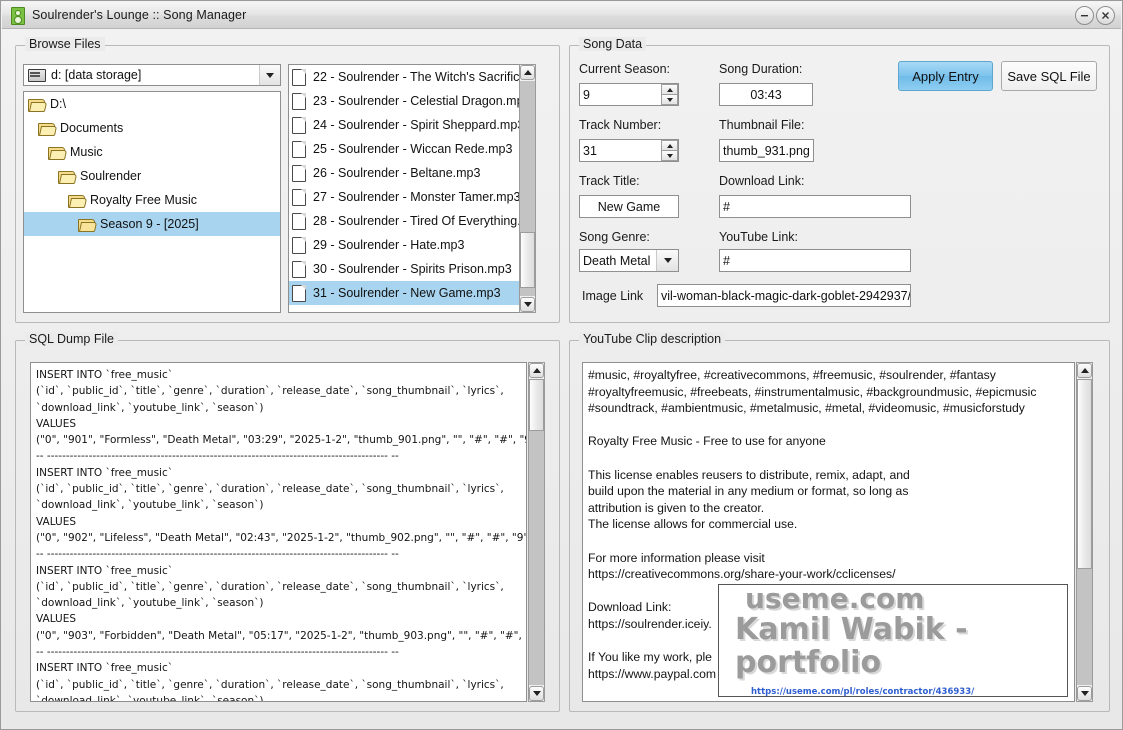 The image size is (1123, 730). Describe the element at coordinates (625, 69) in the screenshot. I see `current-season-label: Current Season:` at that location.